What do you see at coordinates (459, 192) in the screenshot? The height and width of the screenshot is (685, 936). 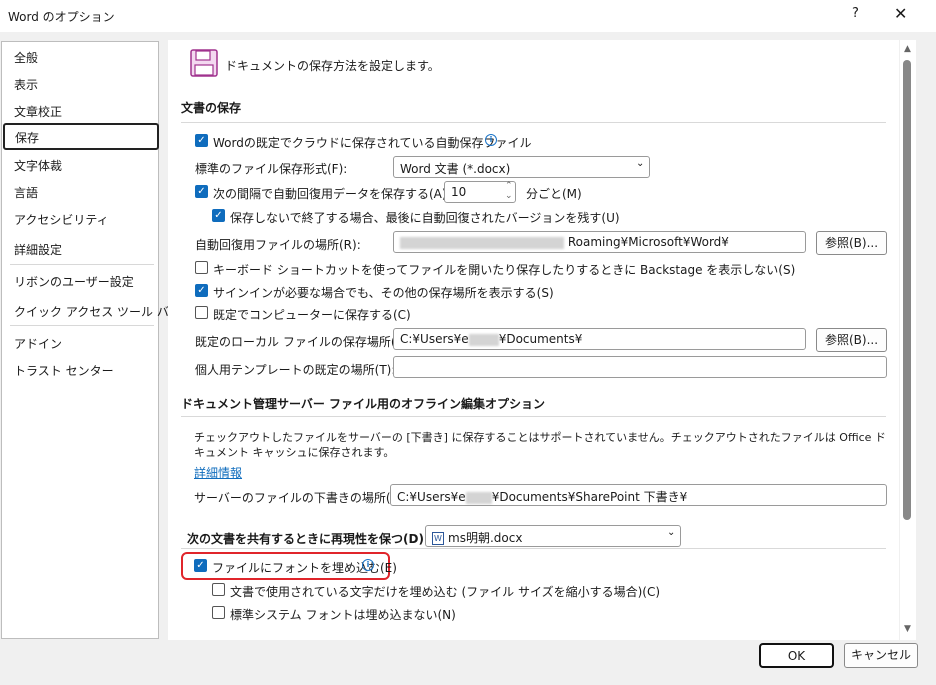 I see `autorecover-interval-value: 10` at bounding box center [459, 192].